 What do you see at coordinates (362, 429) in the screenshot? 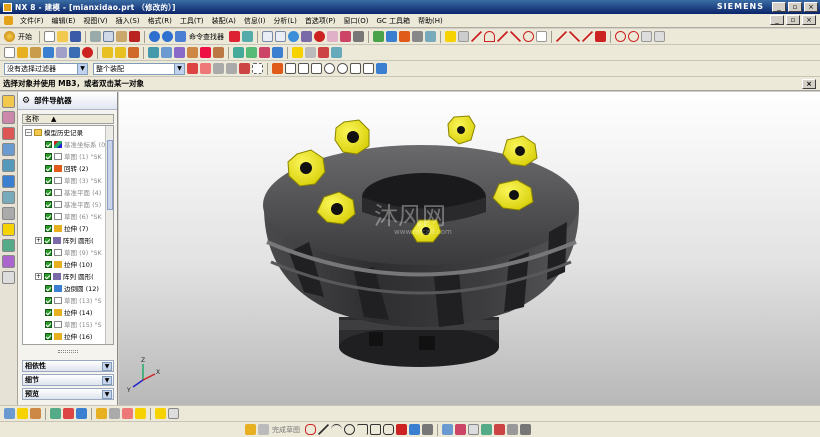
I see `sketch-fillet-icon` at bounding box center [362, 429].